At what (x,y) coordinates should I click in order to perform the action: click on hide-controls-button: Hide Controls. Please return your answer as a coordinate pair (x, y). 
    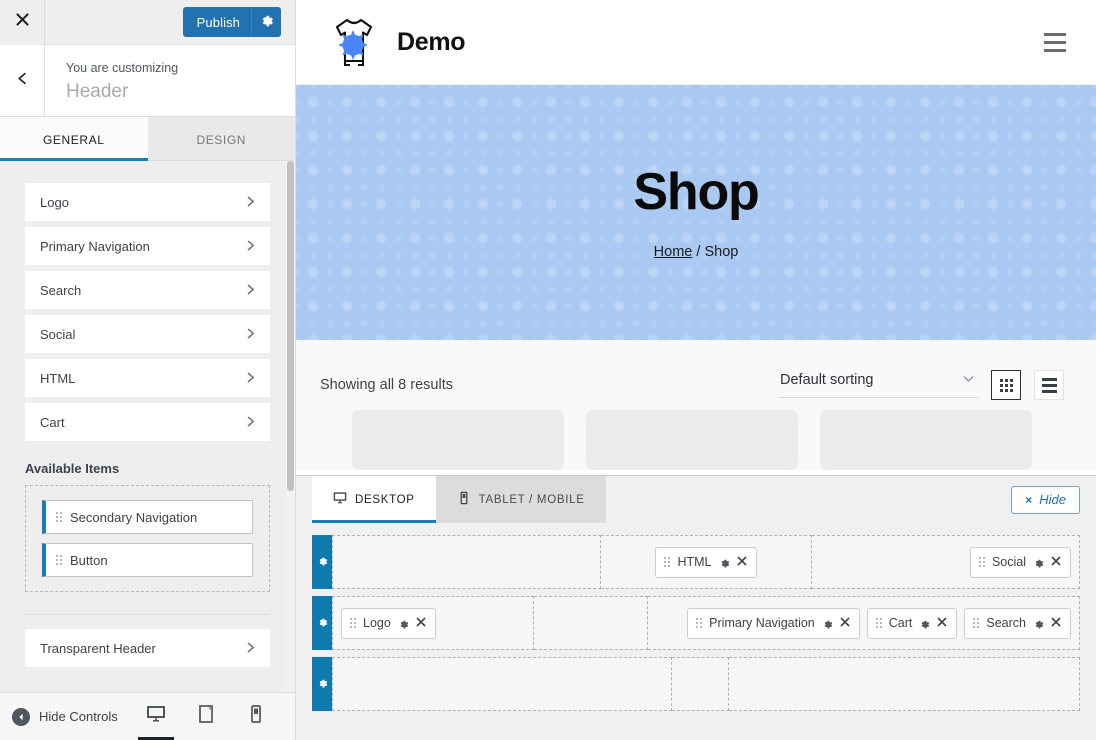
    Looking at the image, I should click on (65, 716).